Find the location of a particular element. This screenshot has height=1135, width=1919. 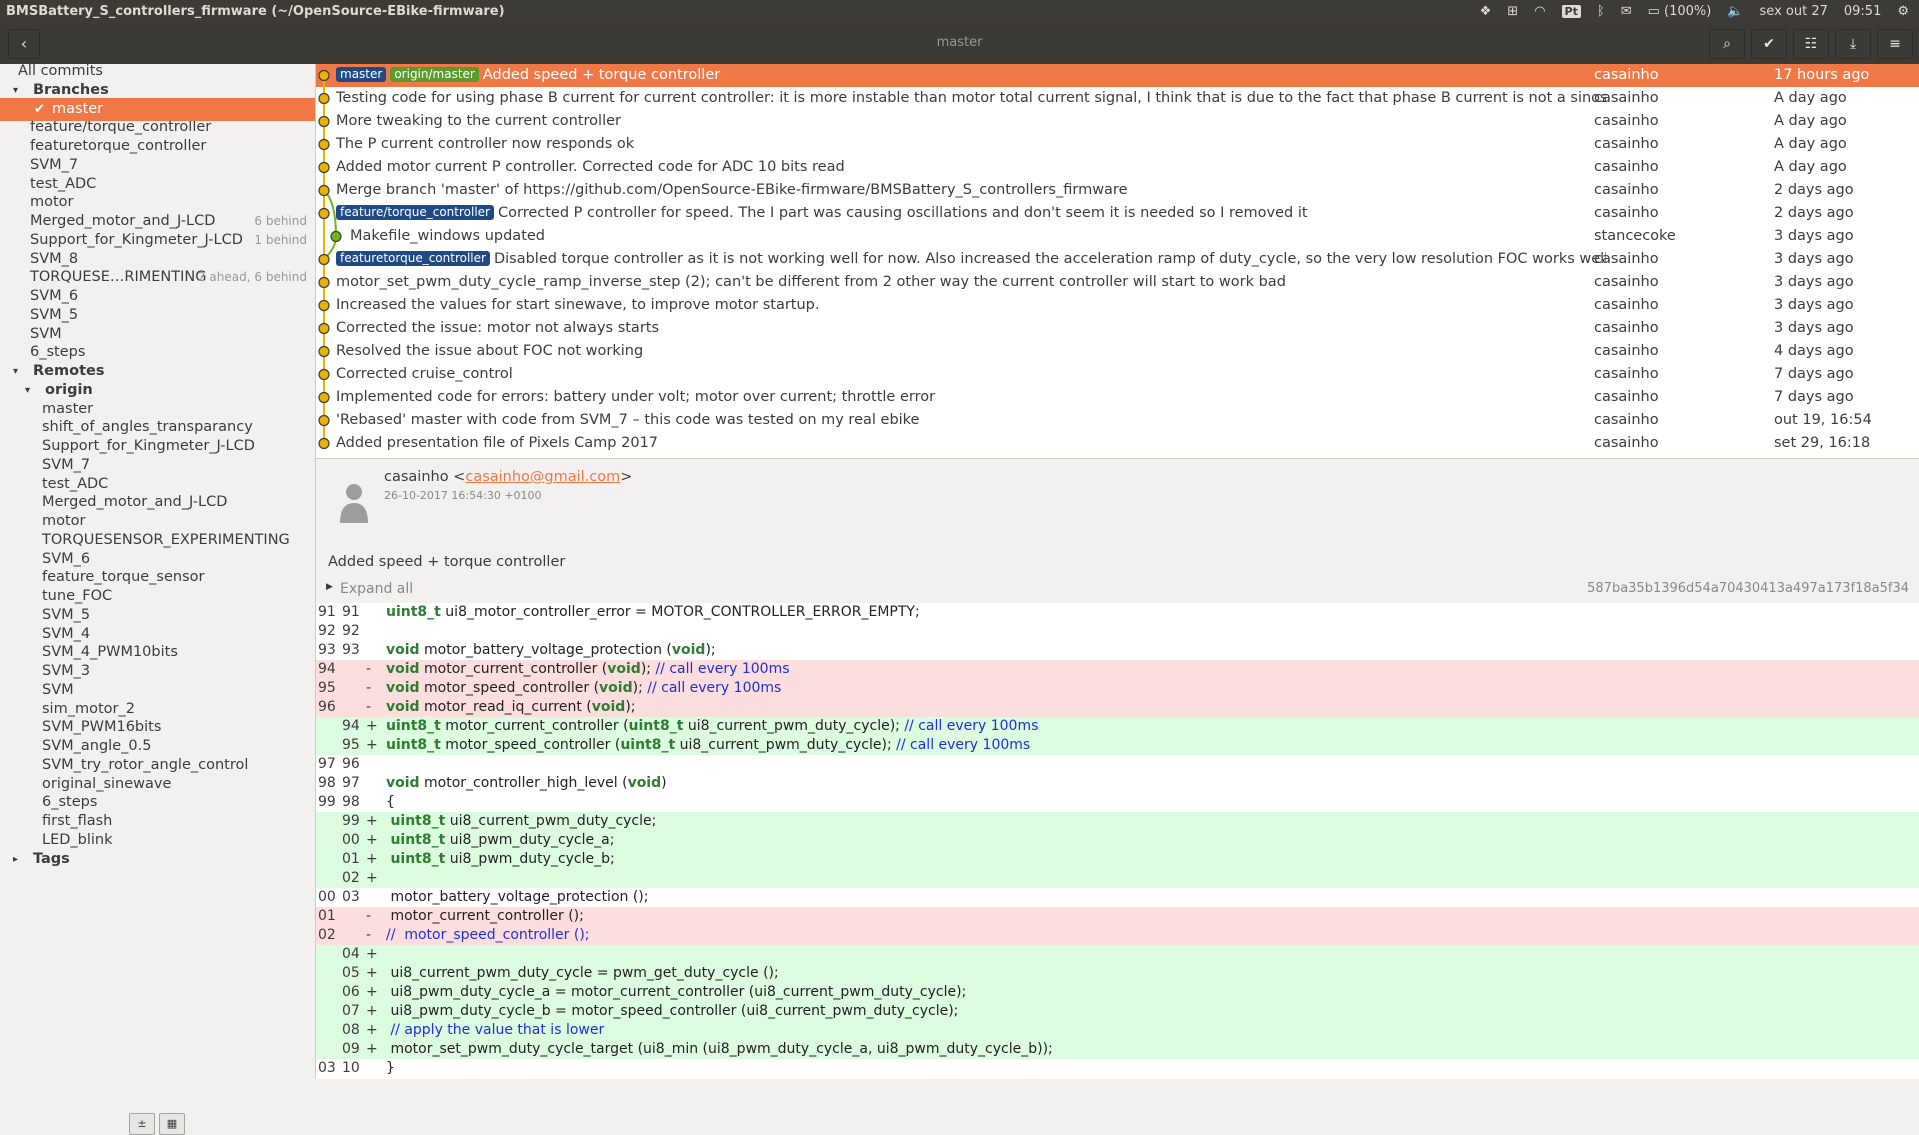

old-line-number: 02 is located at coordinates (327, 935).